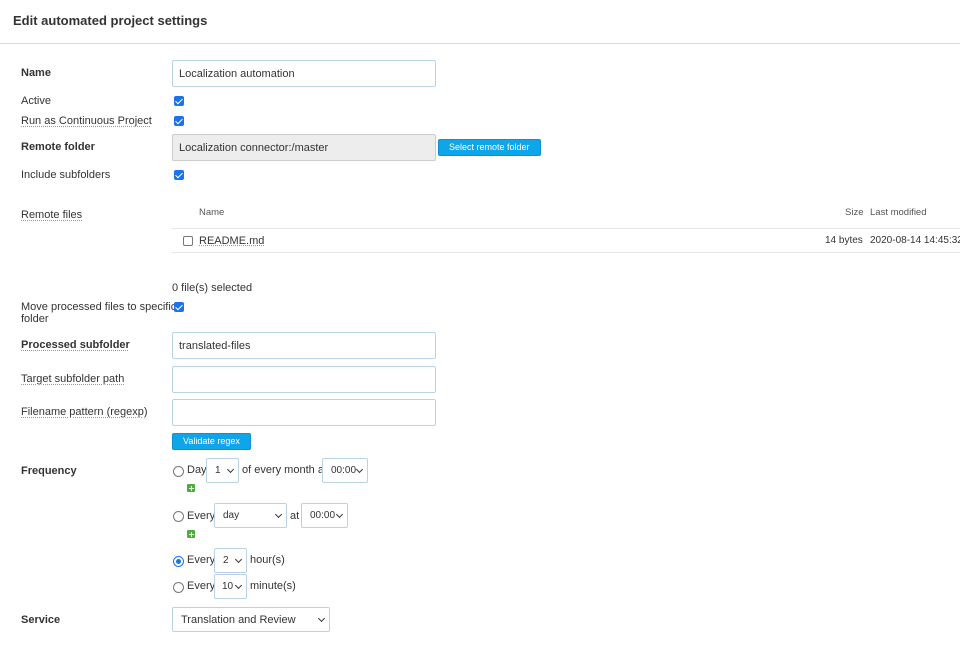  I want to click on month-time-value: 00:00, so click(344, 470).